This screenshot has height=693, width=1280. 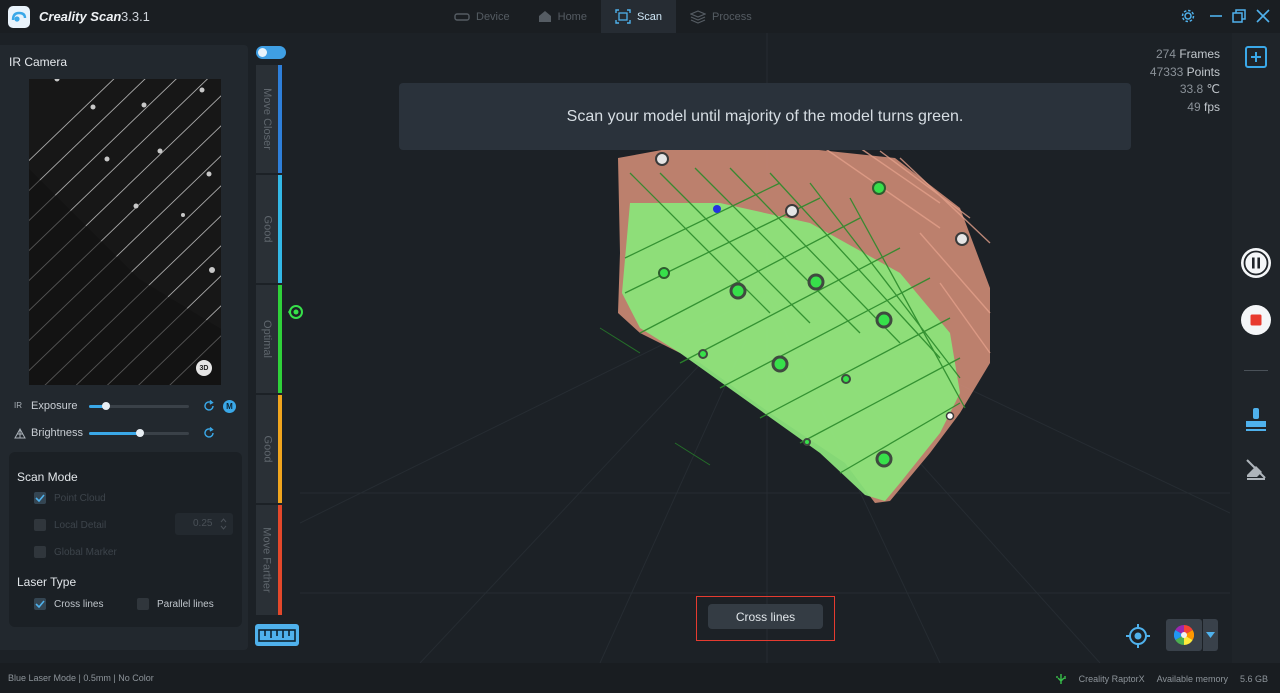 I want to click on laser-type-button: Cross lines, so click(x=765, y=616).